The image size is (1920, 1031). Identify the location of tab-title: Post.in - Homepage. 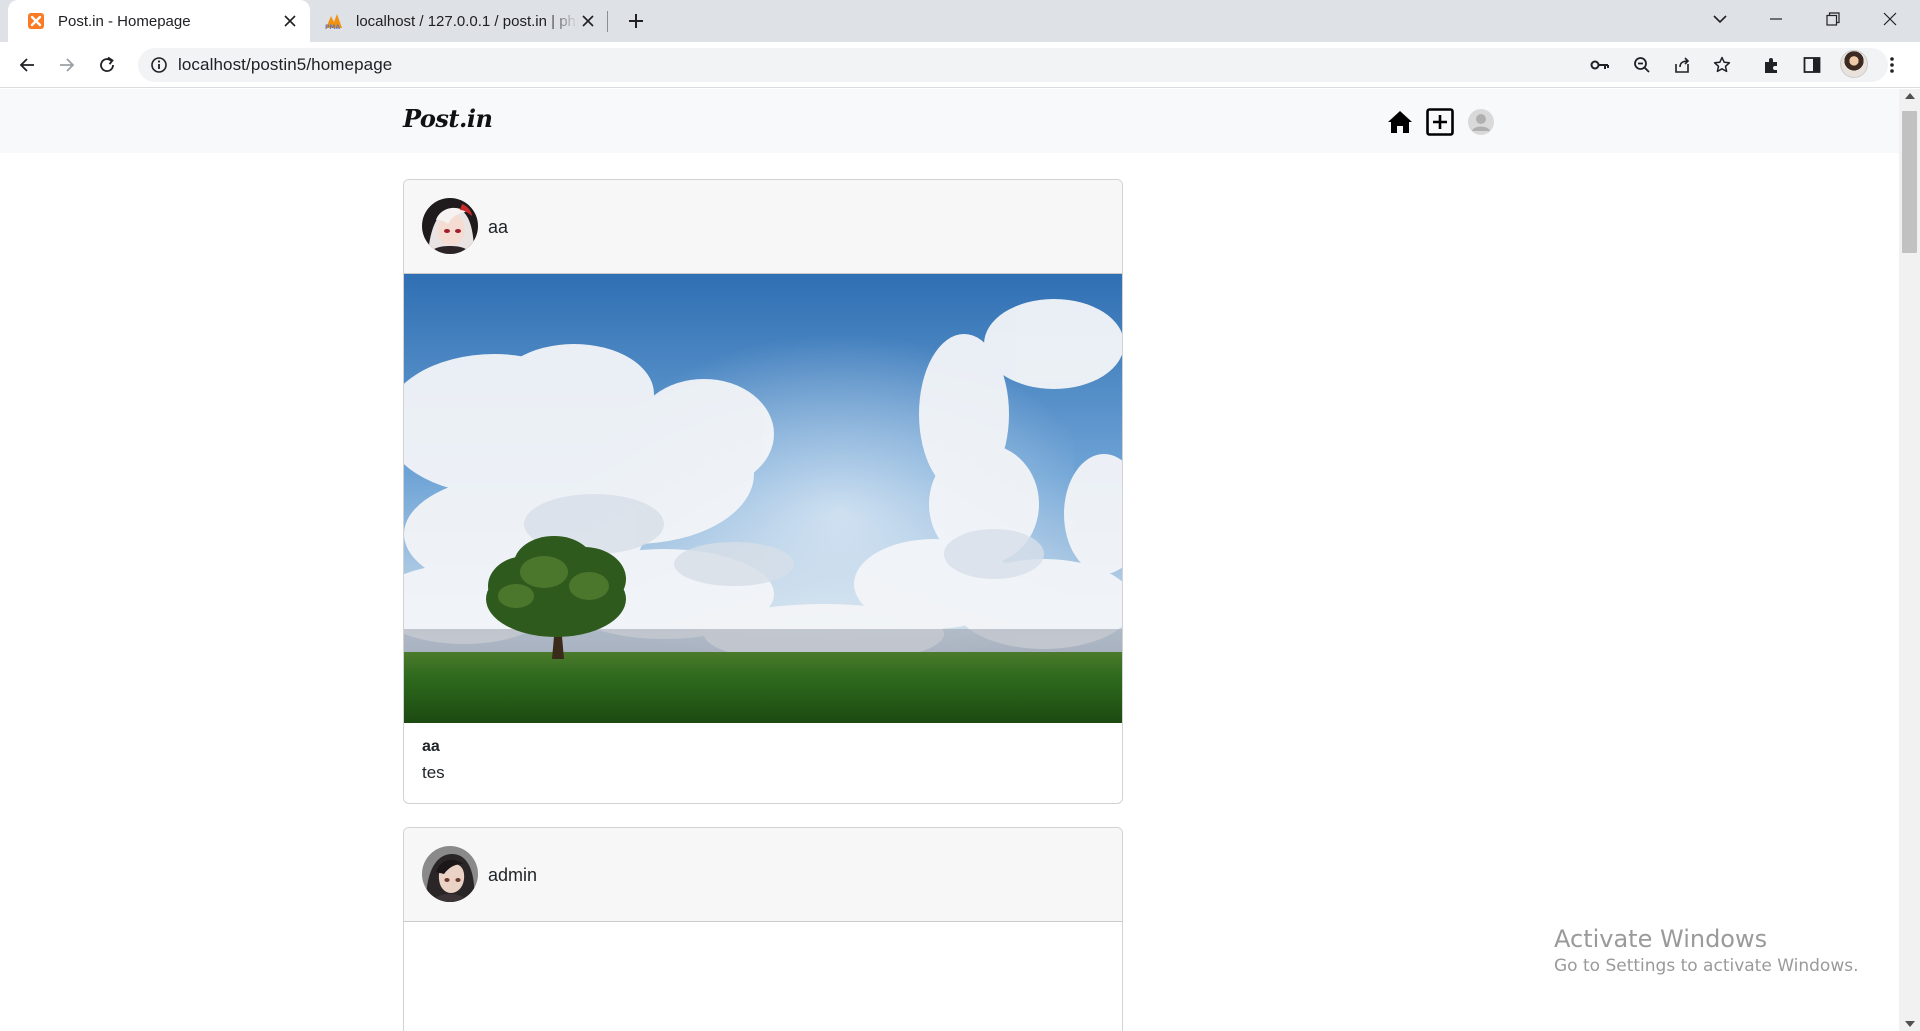
(124, 21).